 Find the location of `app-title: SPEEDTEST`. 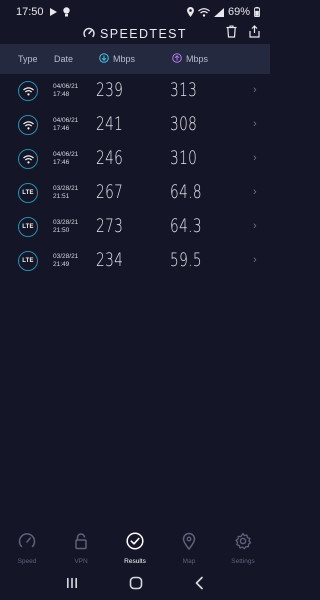

app-title: SPEEDTEST is located at coordinates (143, 34).